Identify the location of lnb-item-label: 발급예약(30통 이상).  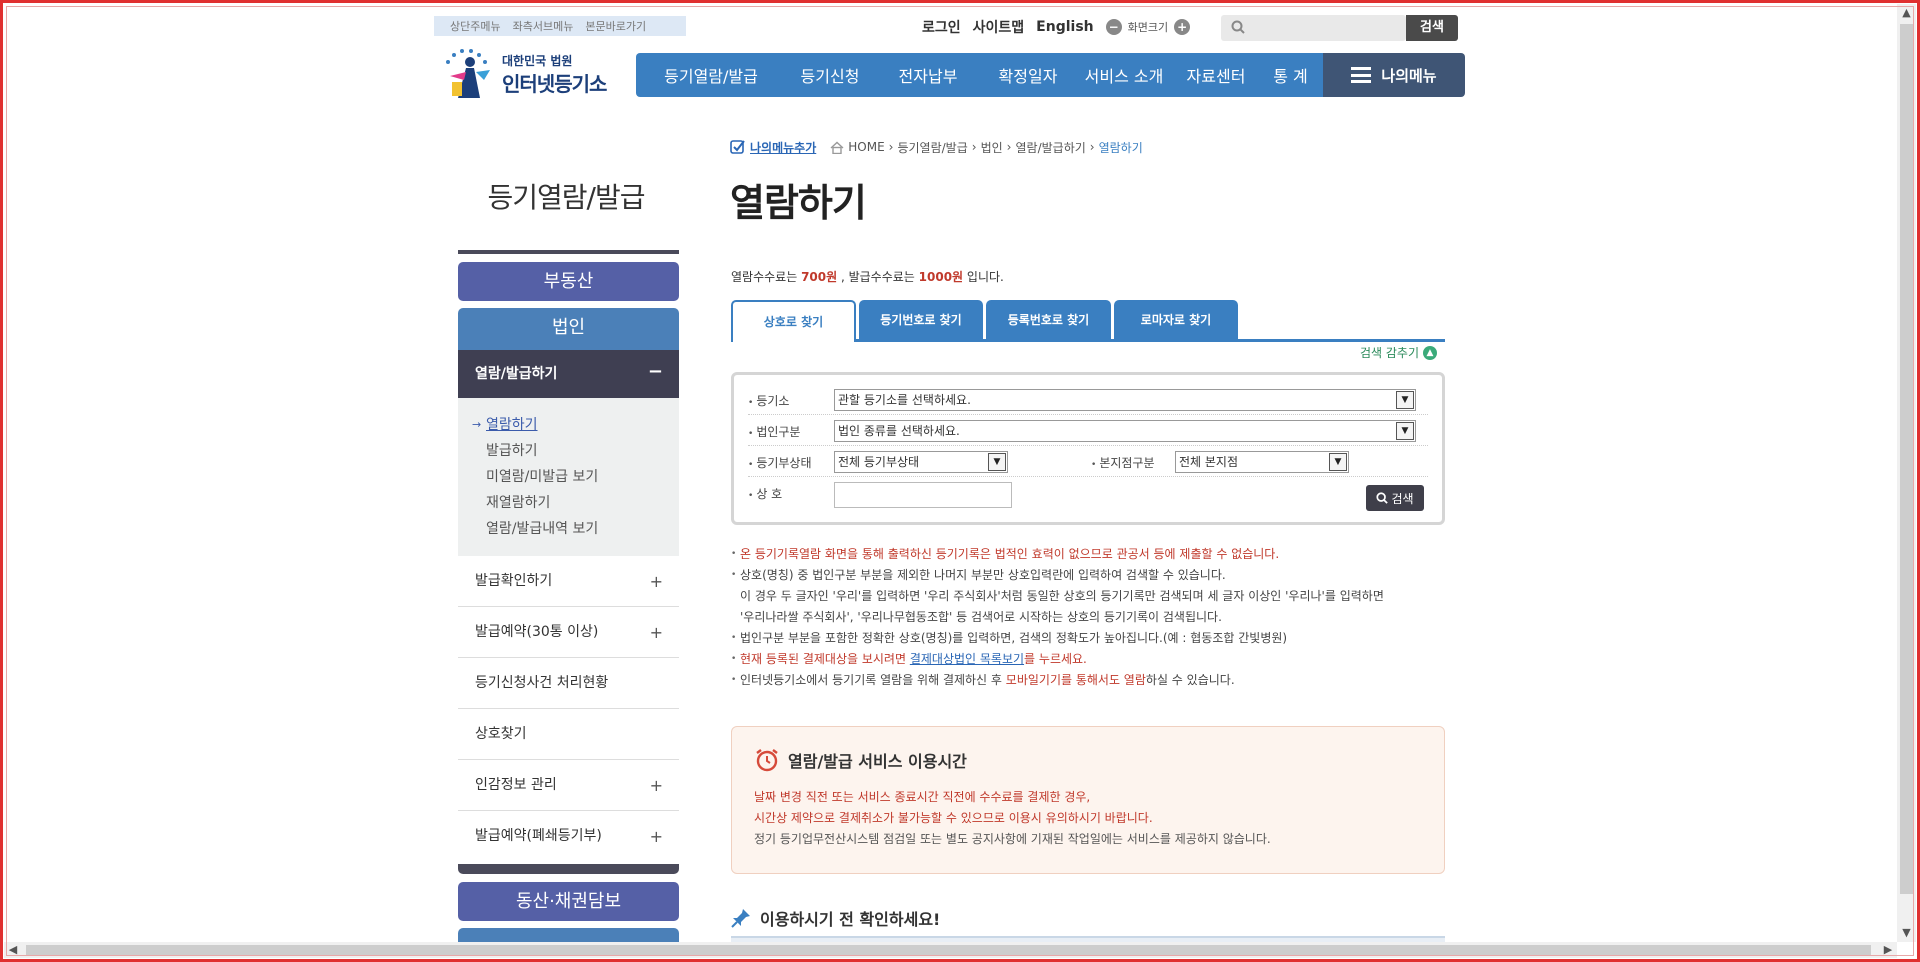
(537, 632).